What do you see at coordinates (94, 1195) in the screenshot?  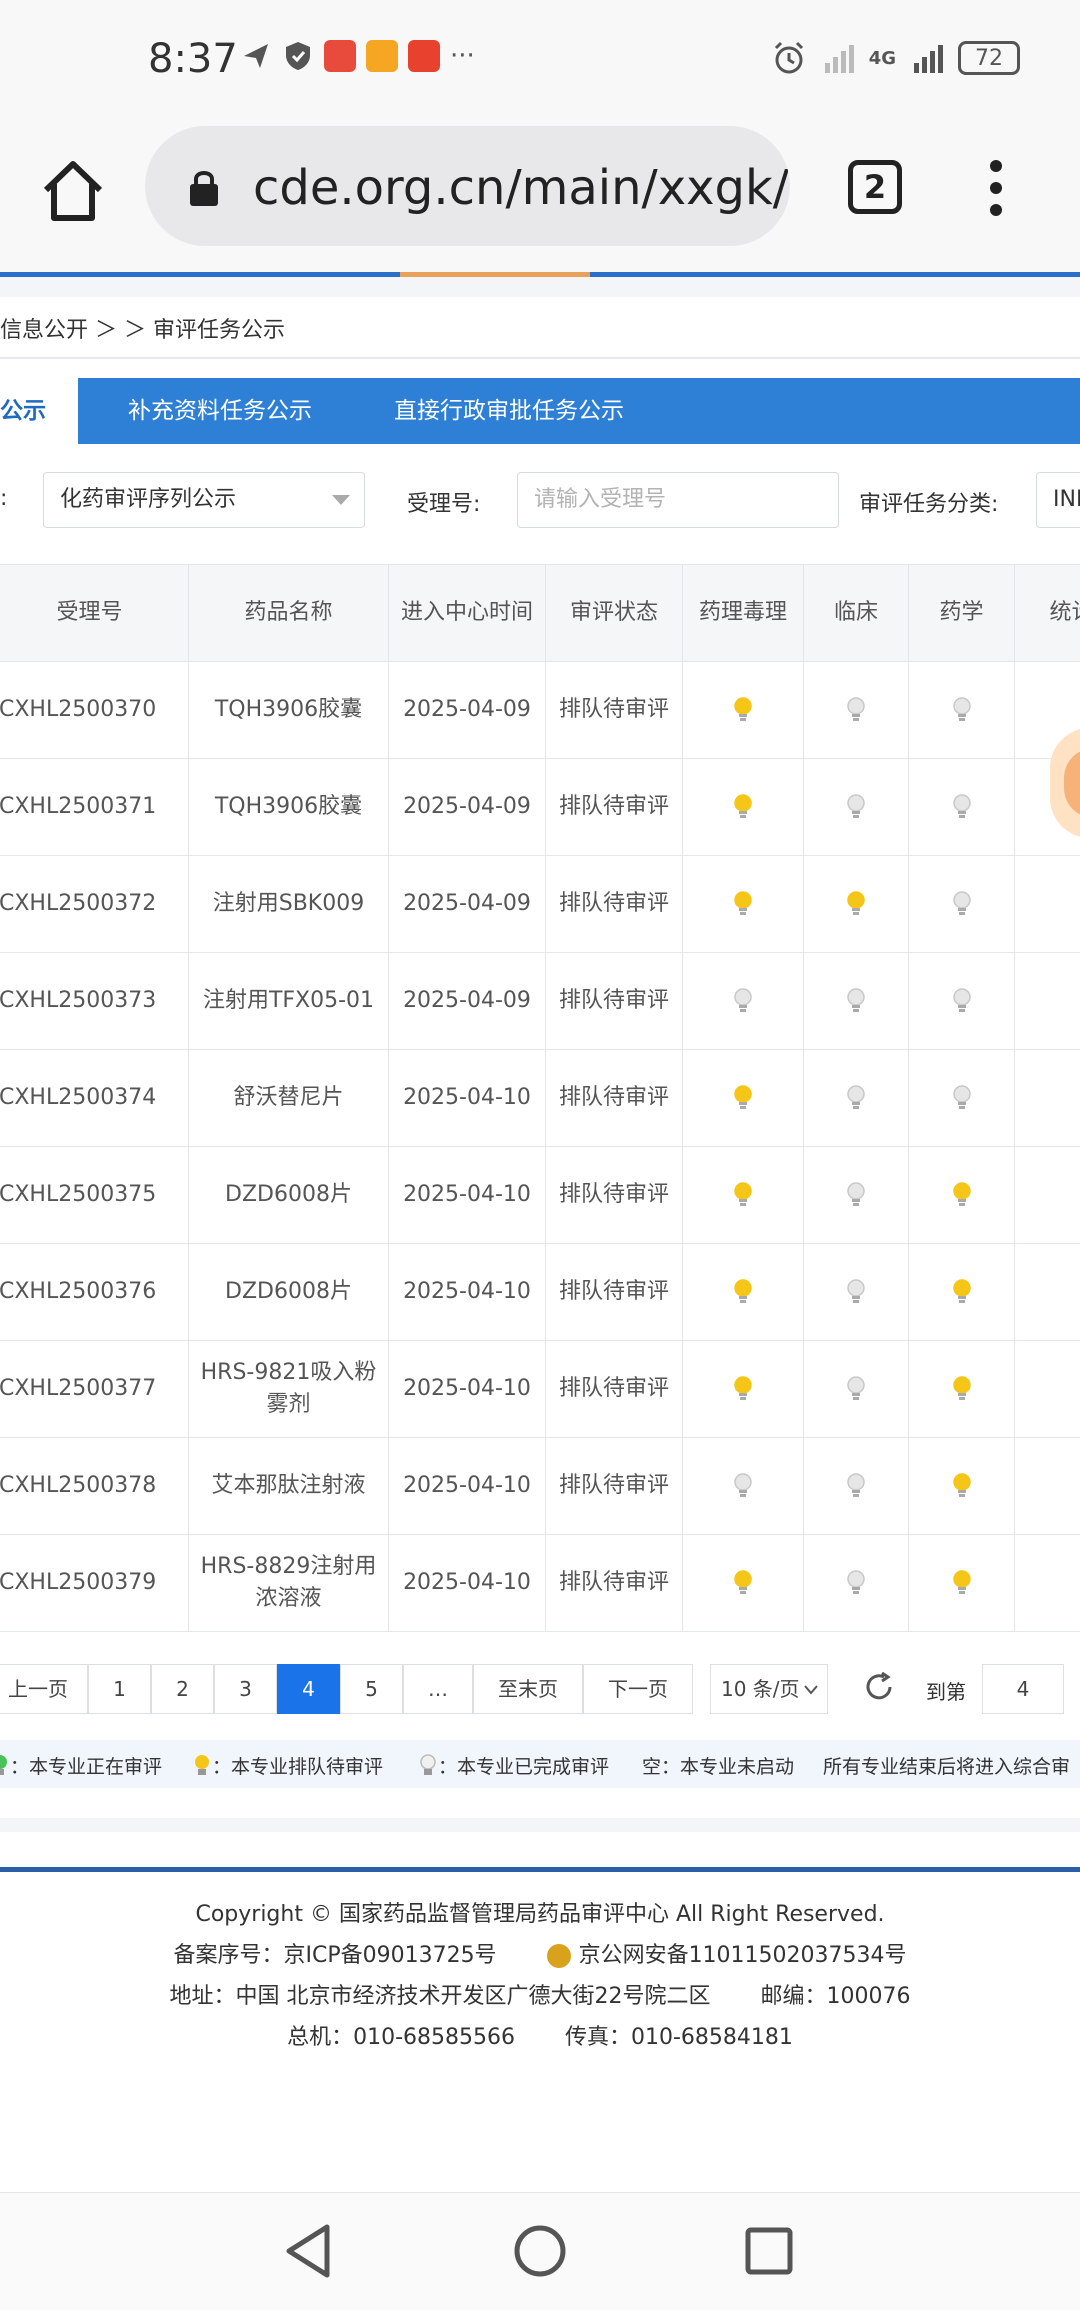 I see `cell-accept-number: CXHL2500375` at bounding box center [94, 1195].